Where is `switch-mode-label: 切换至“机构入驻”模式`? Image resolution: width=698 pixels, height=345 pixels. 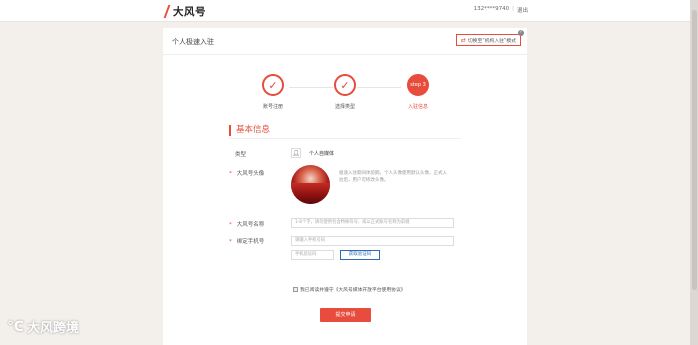
switch-mode-label: 切换至“机构入驻”模式 is located at coordinates (491, 41).